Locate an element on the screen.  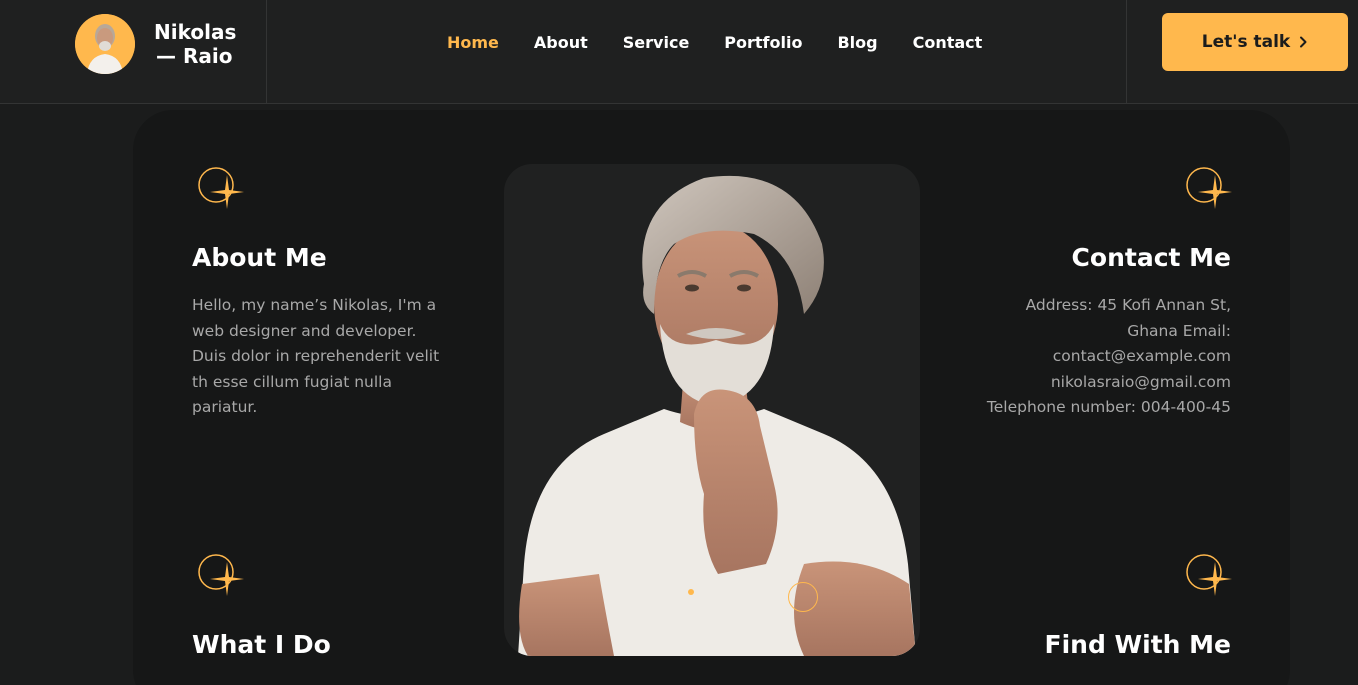
contact-address-line: Address: 45 Kofi Annan St, is located at coordinates (1128, 305).